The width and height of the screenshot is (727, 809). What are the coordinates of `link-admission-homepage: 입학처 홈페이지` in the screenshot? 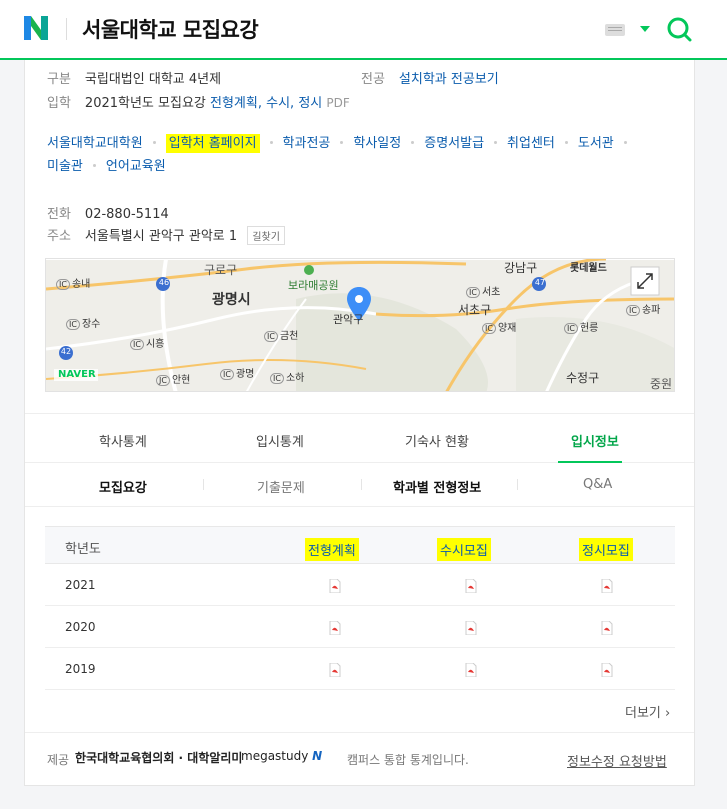 It's located at (212, 143).